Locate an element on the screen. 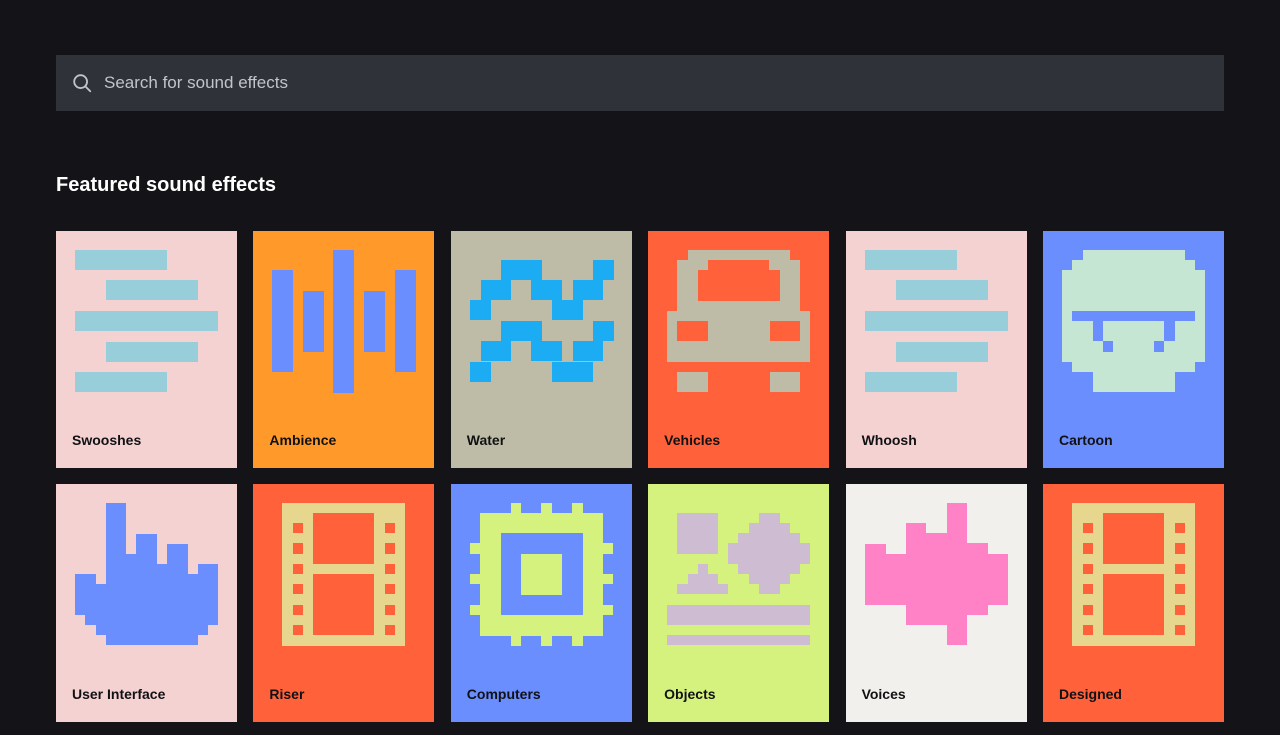  category-card-whoosh: Whoosh is located at coordinates (936, 349).